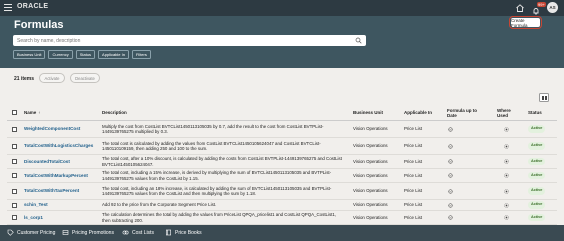 The width and height of the screenshot is (564, 241). What do you see at coordinates (535, 112) in the screenshot?
I see `column-status: Status` at bounding box center [535, 112].